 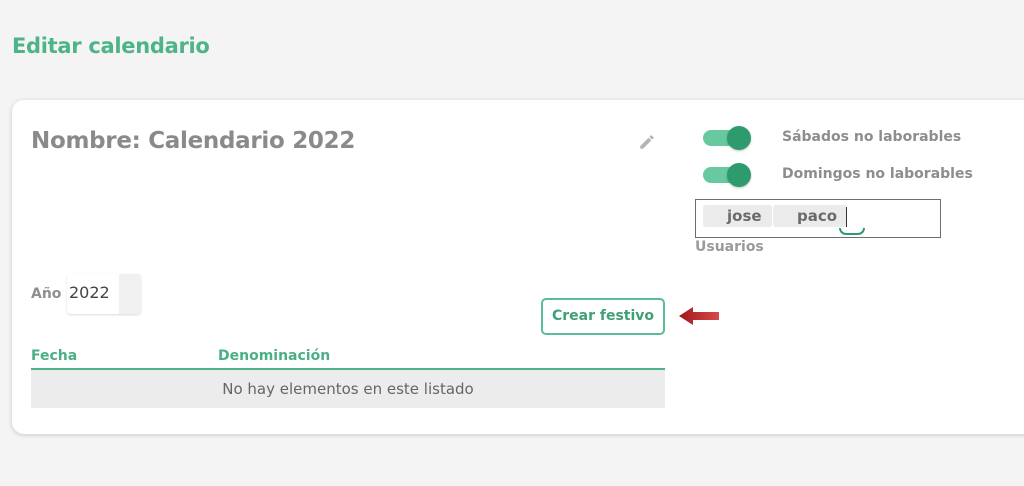 I want to click on year-value: 2022, so click(x=89, y=292).